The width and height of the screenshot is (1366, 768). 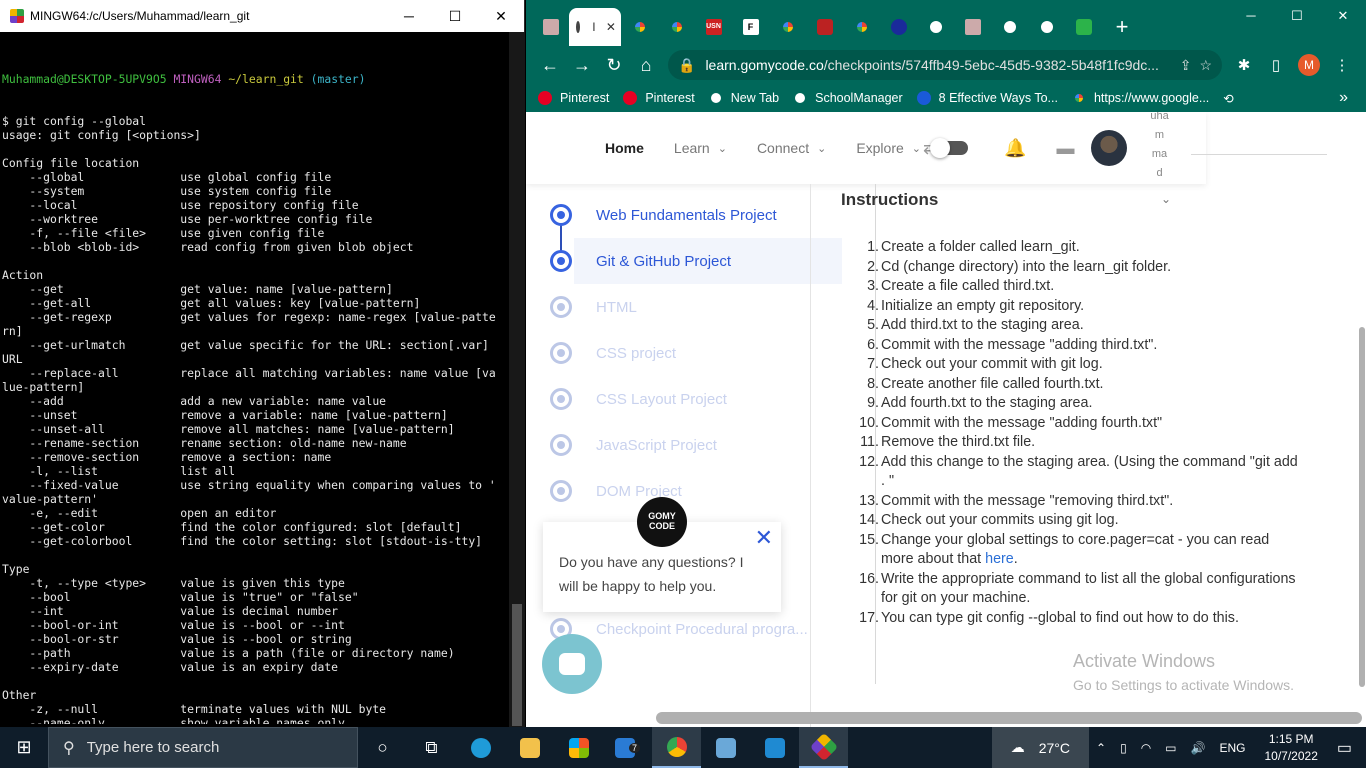 I want to click on cortana-icon: ○, so click(x=382, y=747).